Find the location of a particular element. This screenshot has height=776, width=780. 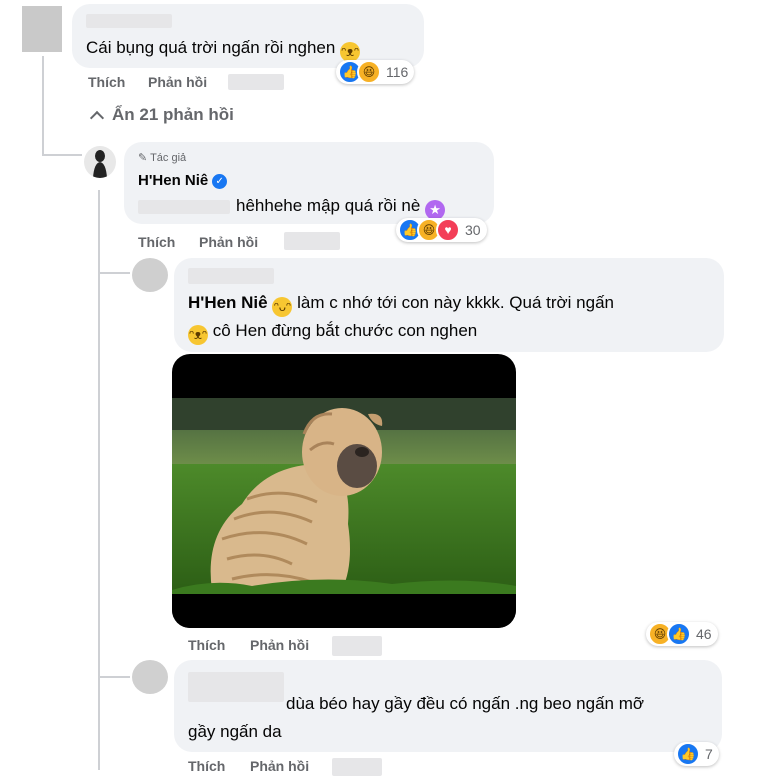

comment-text-content: cô Hen đừng bắt chước con nghen is located at coordinates (345, 330).